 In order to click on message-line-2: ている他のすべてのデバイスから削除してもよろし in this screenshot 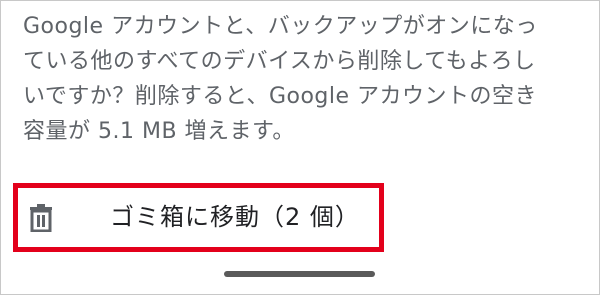, I will do `click(279, 61)`.